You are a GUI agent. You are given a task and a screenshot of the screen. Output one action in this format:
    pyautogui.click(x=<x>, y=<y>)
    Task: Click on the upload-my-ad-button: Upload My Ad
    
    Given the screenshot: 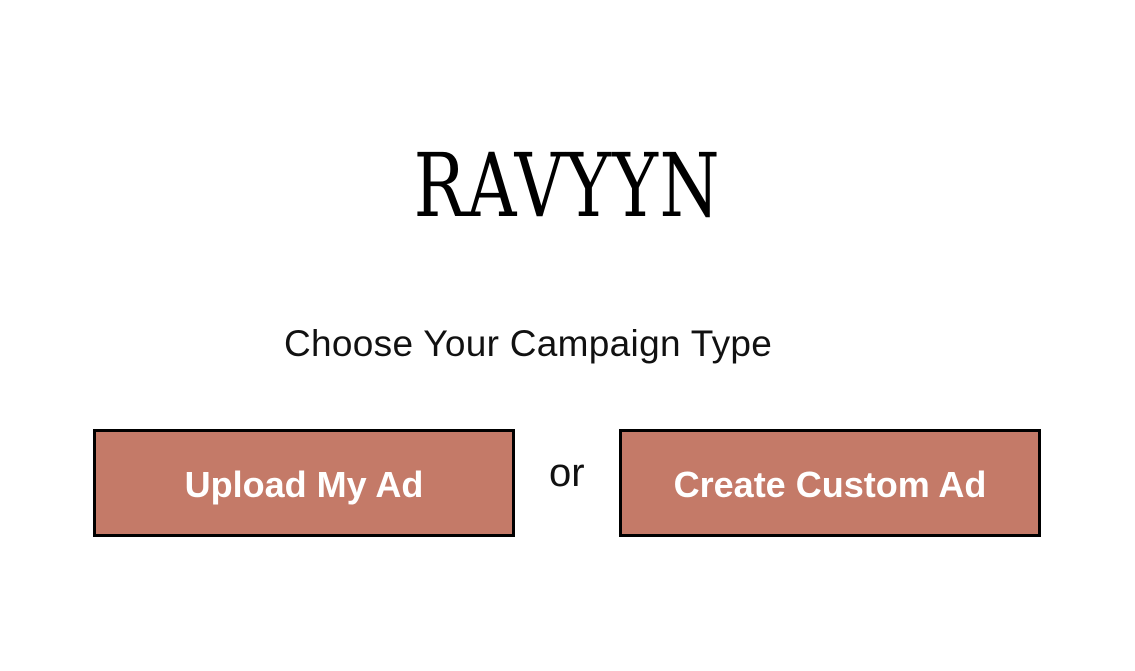 What is the action you would take?
    pyautogui.click(x=304, y=483)
    